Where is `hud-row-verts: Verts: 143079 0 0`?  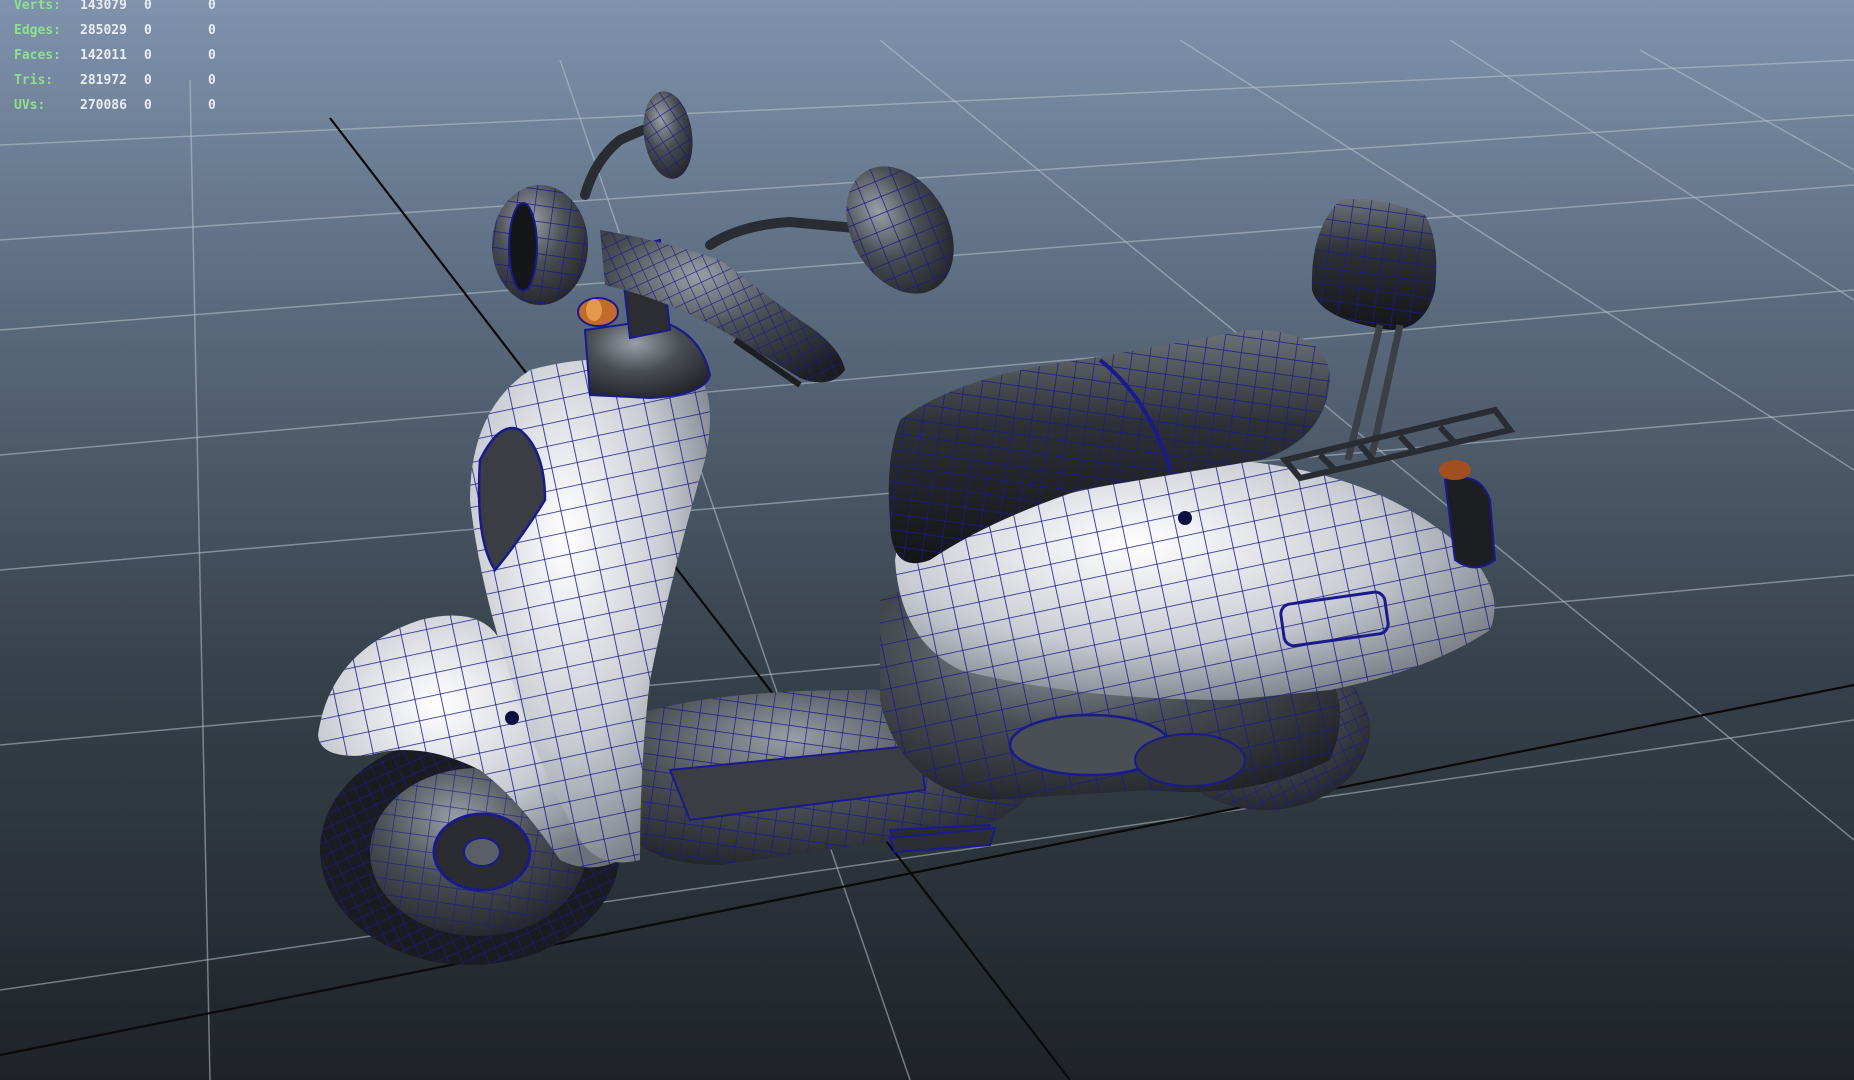 hud-row-verts: Verts: 143079 0 0 is located at coordinates (126, 9).